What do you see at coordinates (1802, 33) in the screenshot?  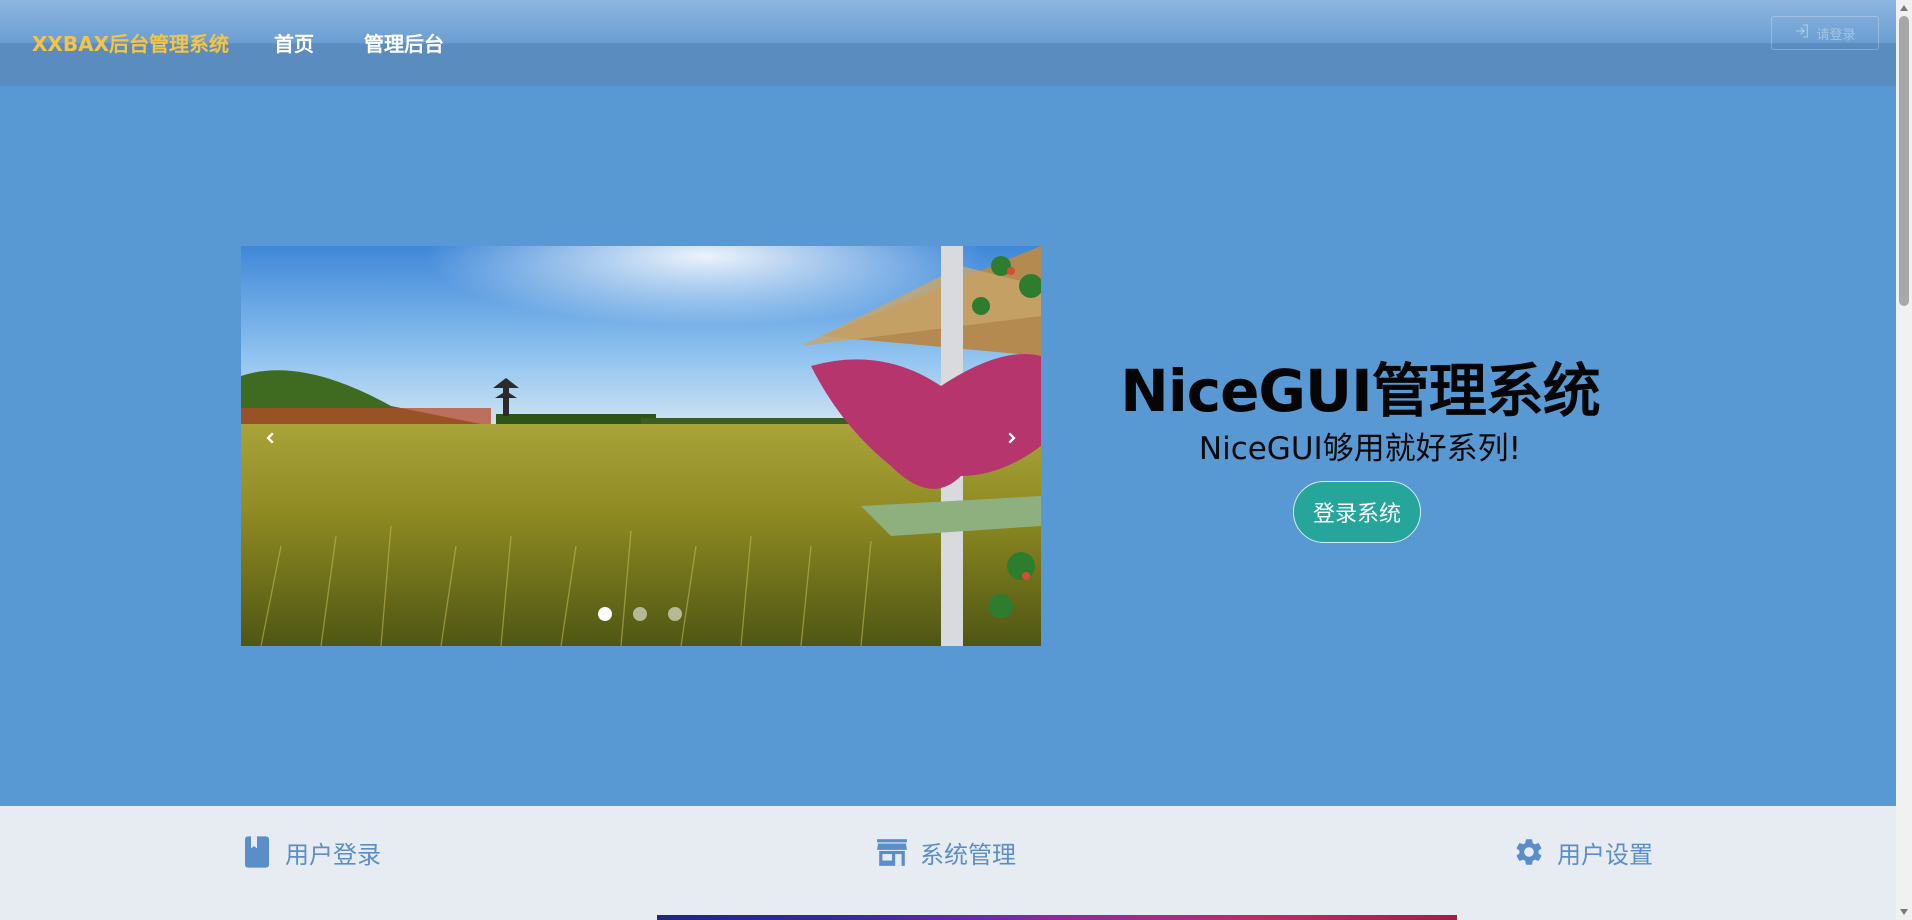 I see `login-icon` at bounding box center [1802, 33].